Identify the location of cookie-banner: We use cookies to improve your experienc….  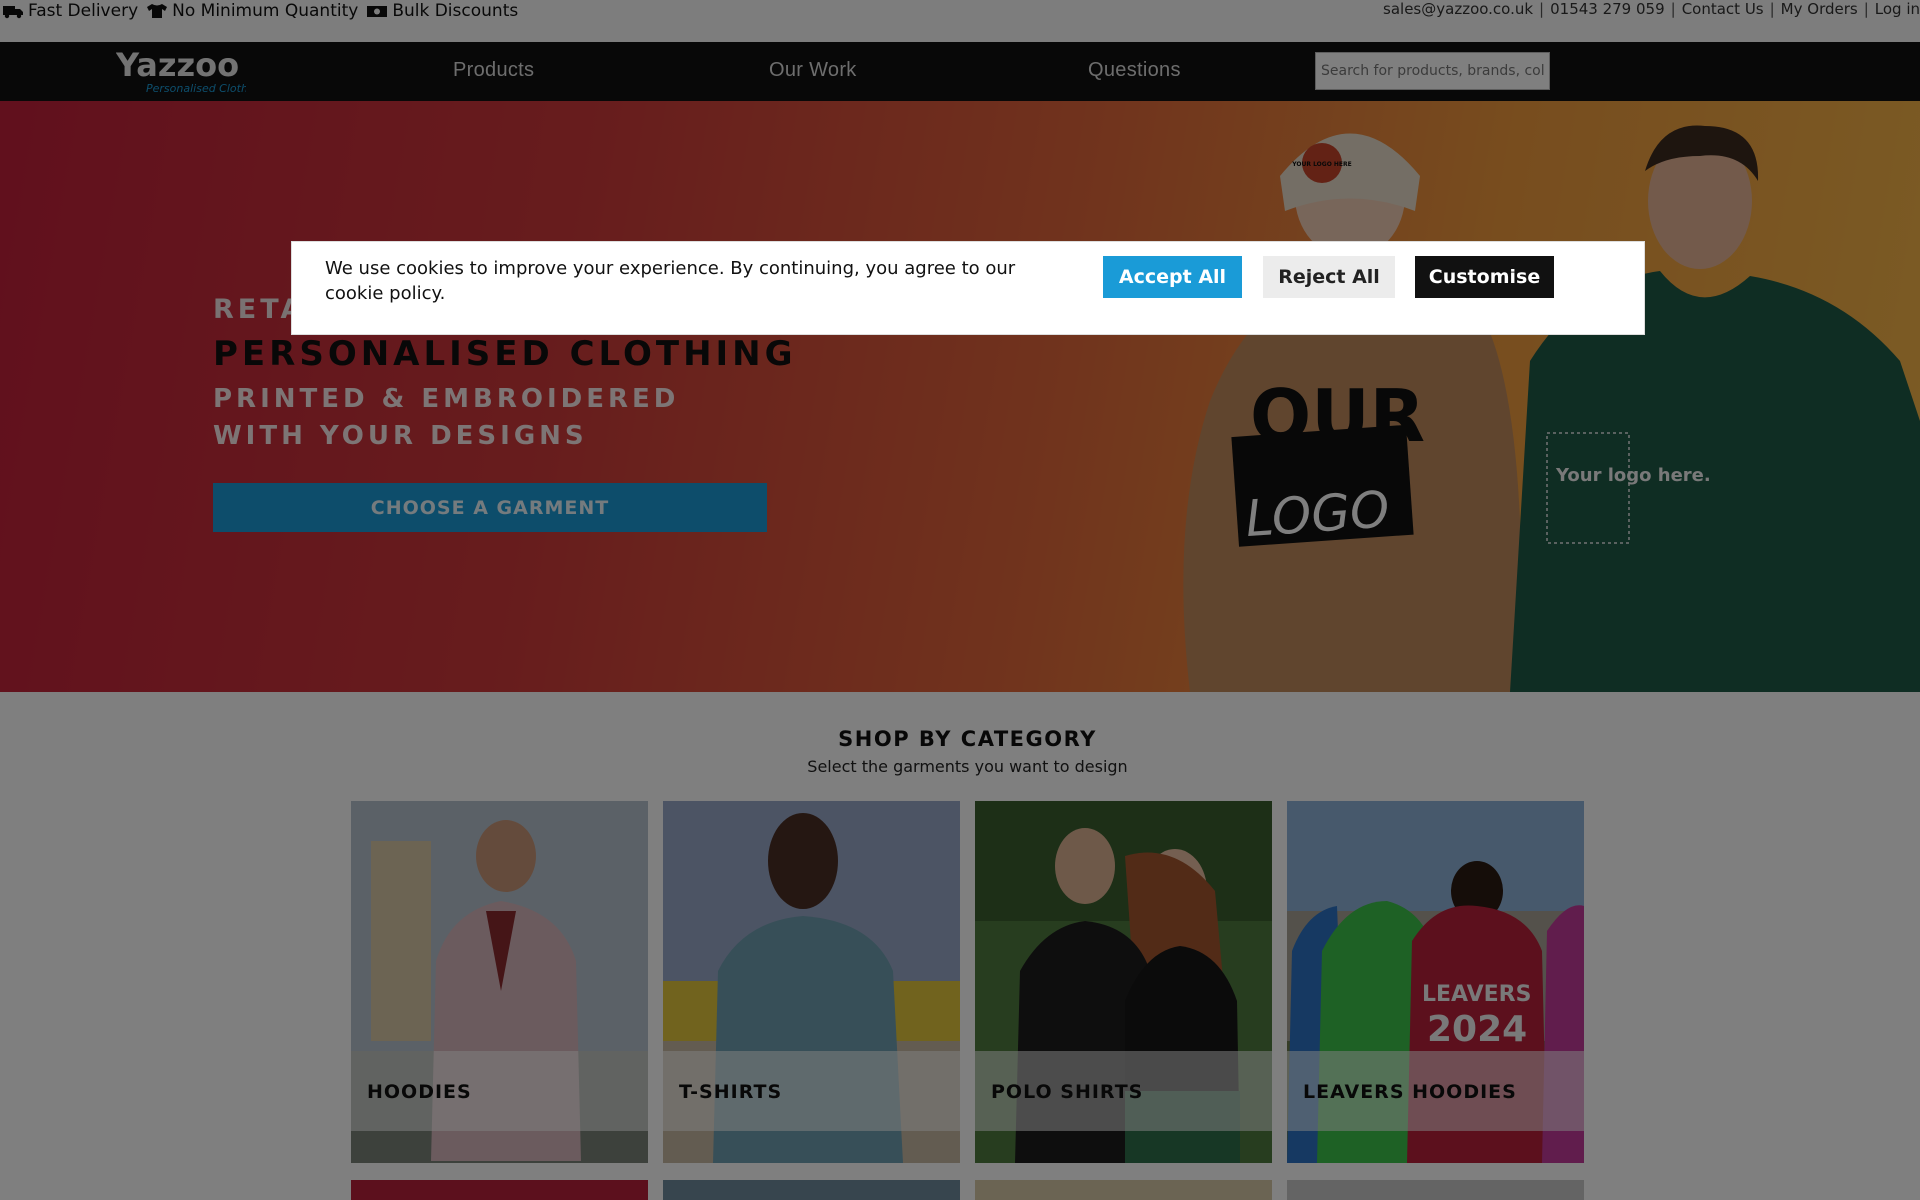
(968, 288).